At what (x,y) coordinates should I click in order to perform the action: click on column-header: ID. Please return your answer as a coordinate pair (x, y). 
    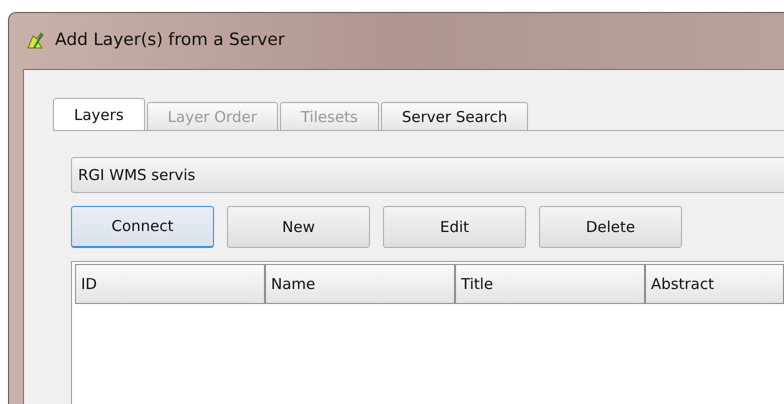
    Looking at the image, I should click on (170, 284).